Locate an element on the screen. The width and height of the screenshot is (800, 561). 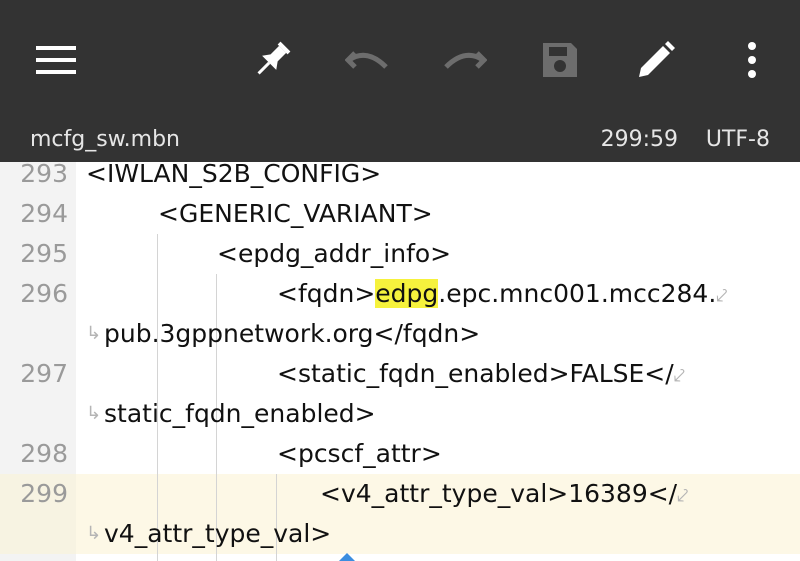
text-cursor-handle is located at coordinates (347, 557).